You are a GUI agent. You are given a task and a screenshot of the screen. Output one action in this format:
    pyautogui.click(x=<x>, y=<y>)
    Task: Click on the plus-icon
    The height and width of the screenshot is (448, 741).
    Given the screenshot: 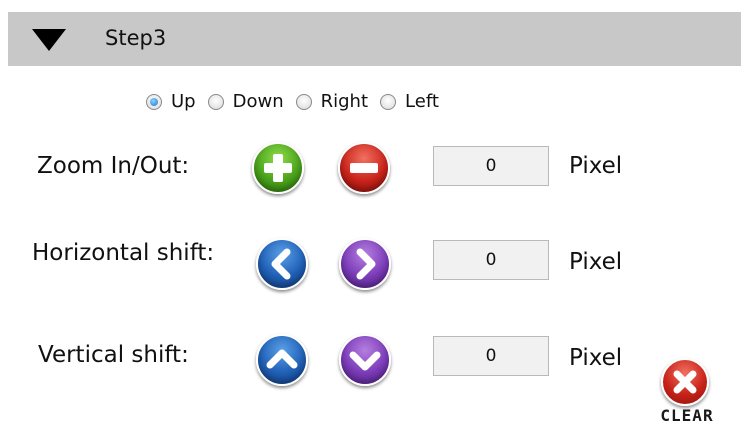 What is the action you would take?
    pyautogui.click(x=278, y=168)
    